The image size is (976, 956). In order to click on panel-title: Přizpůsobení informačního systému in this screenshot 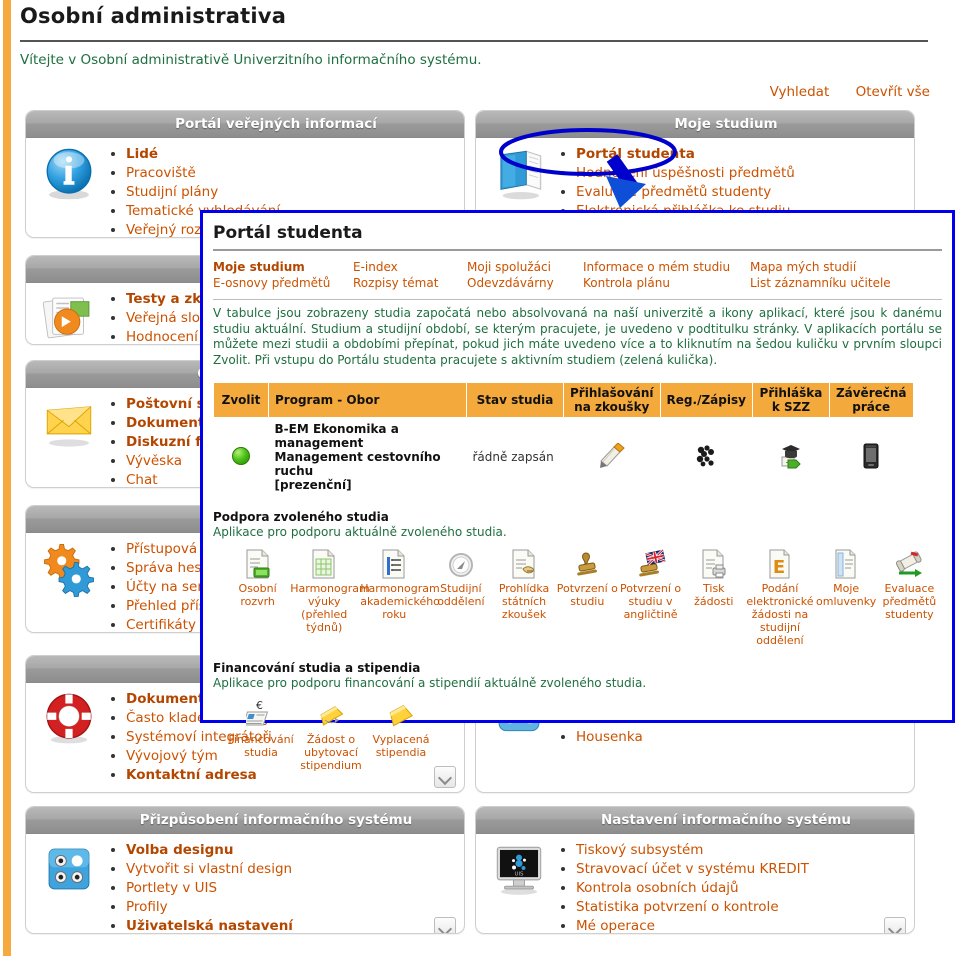, I will do `click(245, 820)`.